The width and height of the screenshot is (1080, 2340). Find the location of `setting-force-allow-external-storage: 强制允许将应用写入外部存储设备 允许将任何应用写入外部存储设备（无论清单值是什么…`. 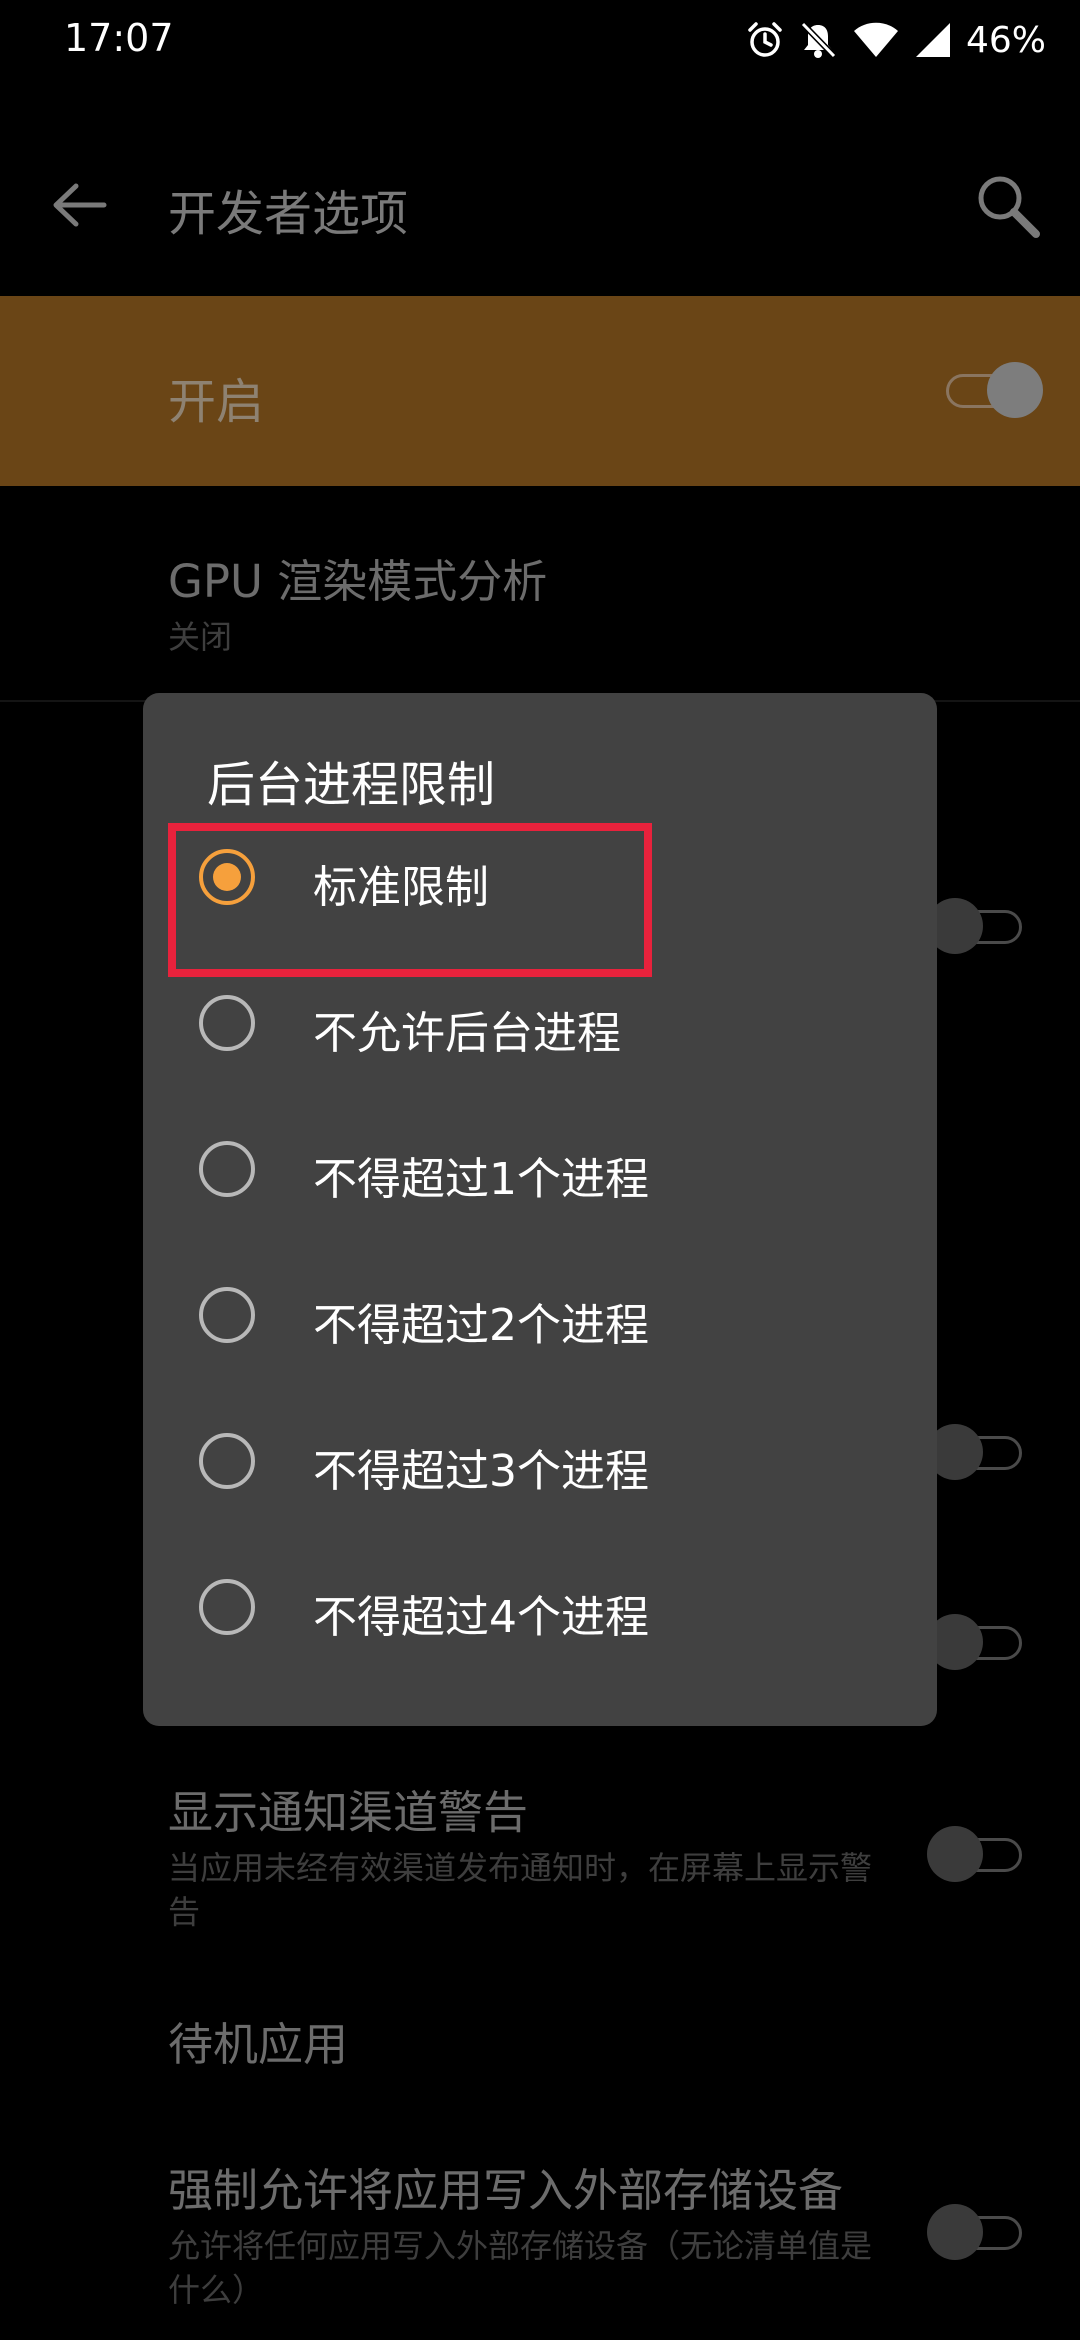

setting-force-allow-external-storage: 强制允许将应用写入外部存储设备 允许将任何应用写入外部存储设备（无论清单值是什么… is located at coordinates (528, 2237).